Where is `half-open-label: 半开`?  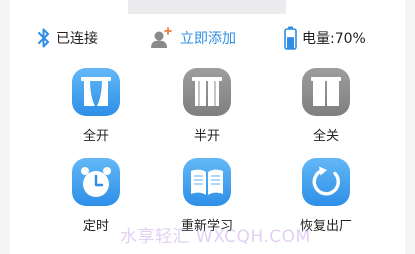
half-open-label: 半开 is located at coordinates (206, 136).